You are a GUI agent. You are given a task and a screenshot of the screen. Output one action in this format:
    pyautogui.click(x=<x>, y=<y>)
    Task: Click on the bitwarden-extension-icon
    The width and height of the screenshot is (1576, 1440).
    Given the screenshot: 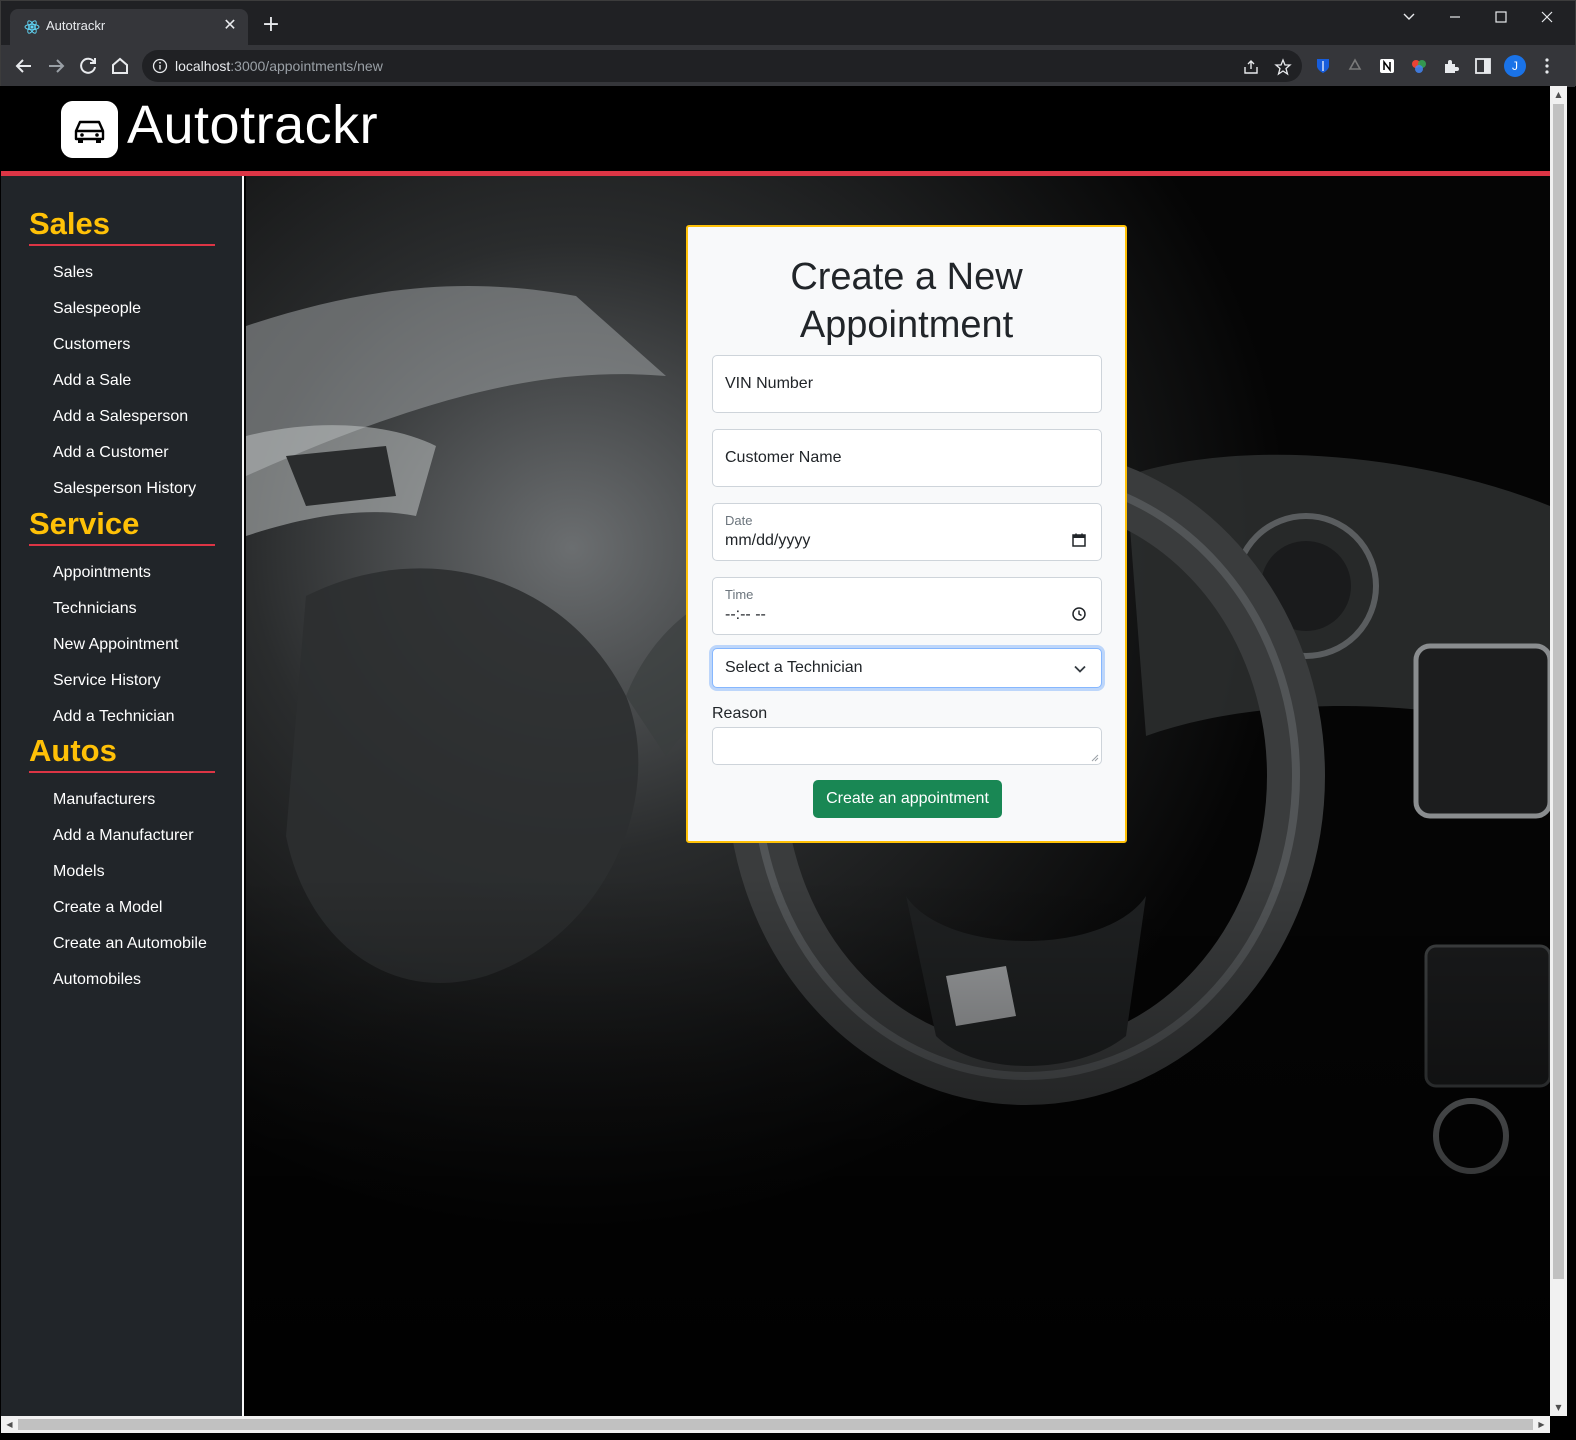 What is the action you would take?
    pyautogui.click(x=1323, y=66)
    